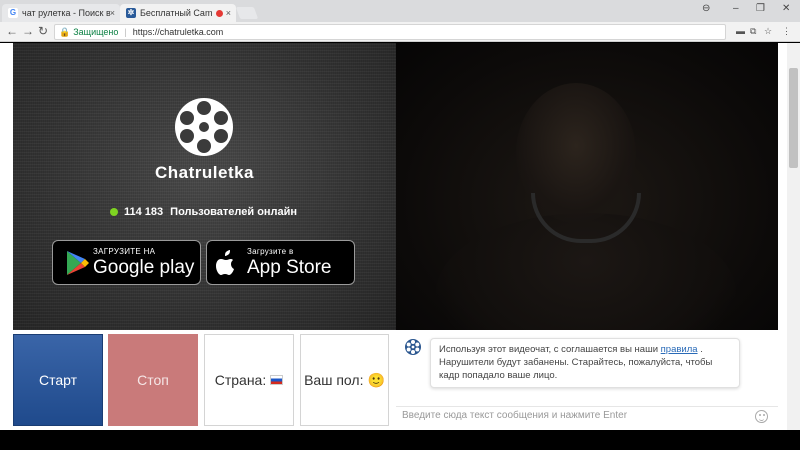  Describe the element at coordinates (760, 8) in the screenshot. I see `maximize-button: ❐` at that location.